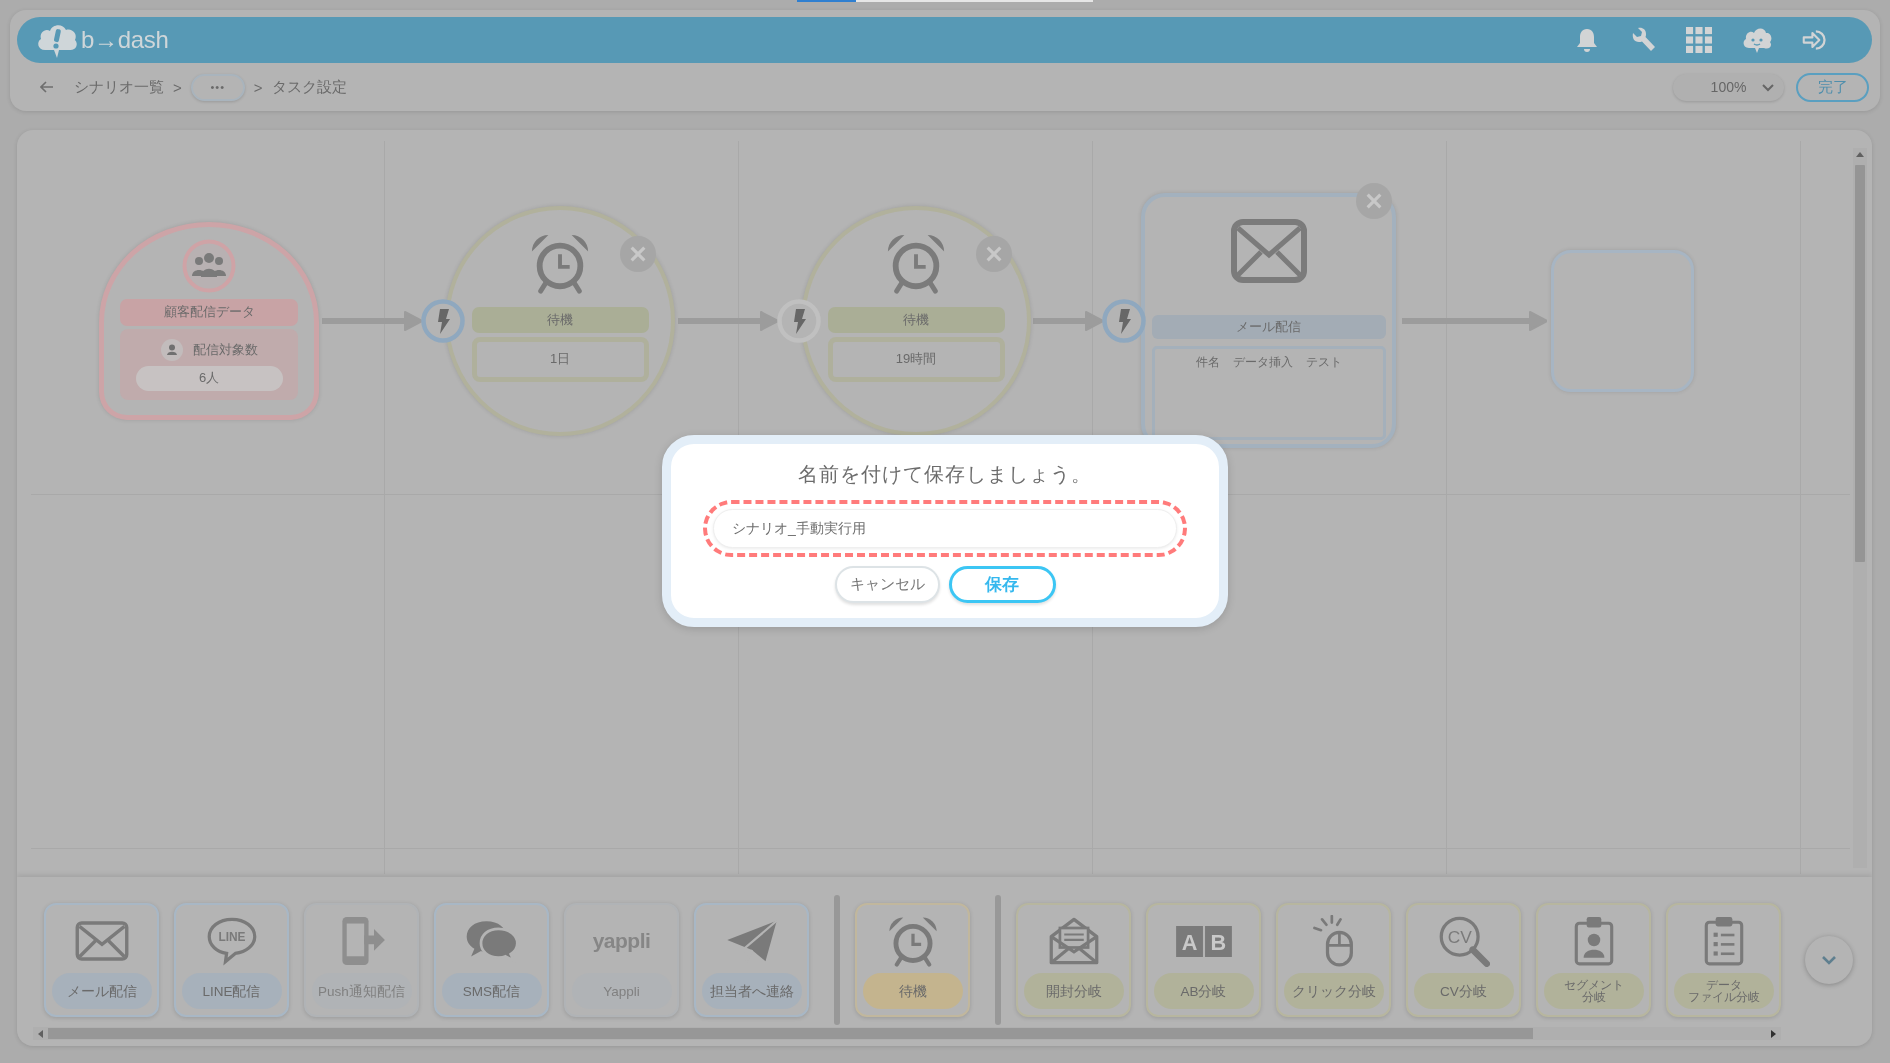 This screenshot has width=1890, height=1063. What do you see at coordinates (1207, 362) in the screenshot?
I see `subject-label: 件名` at bounding box center [1207, 362].